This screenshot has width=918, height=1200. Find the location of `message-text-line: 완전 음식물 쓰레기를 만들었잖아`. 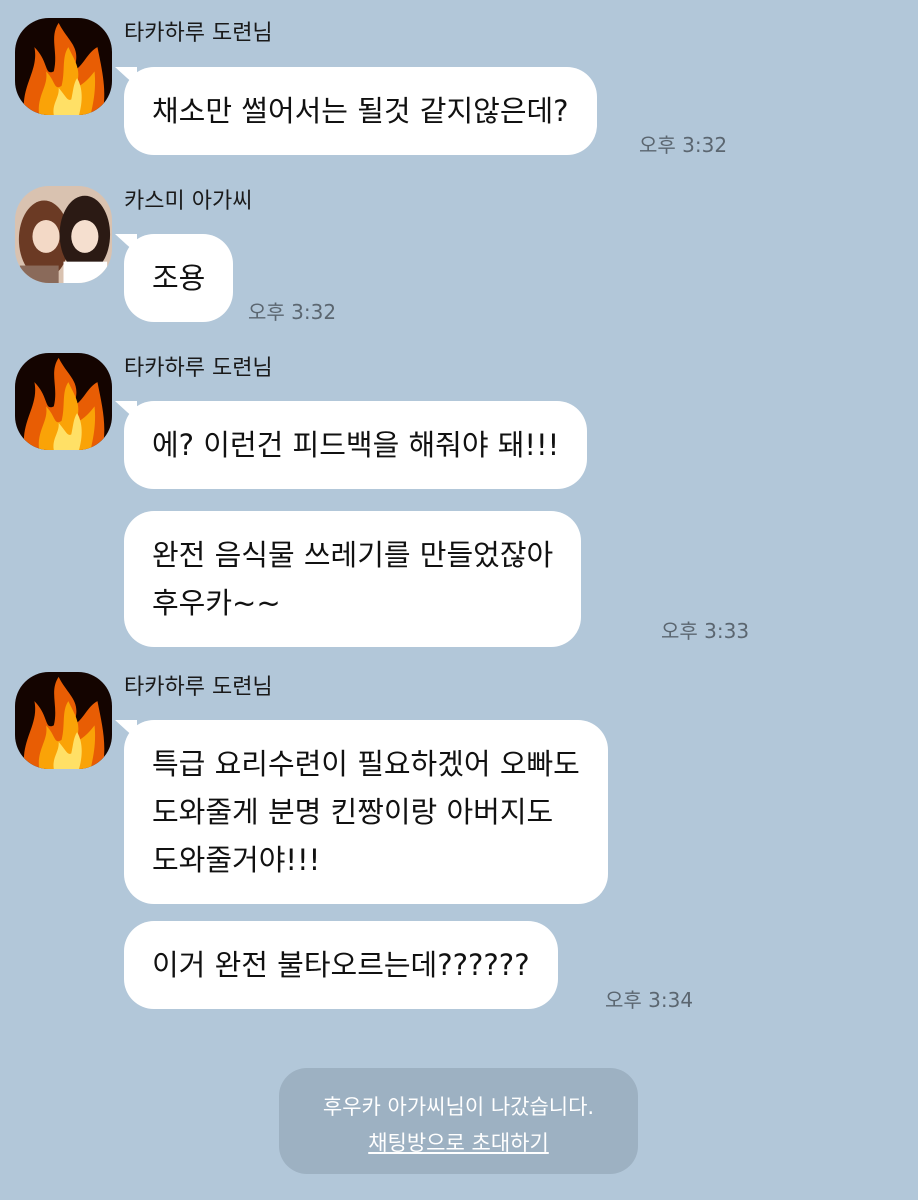

message-text-line: 완전 음식물 쓰레기를 만들었잖아 is located at coordinates (353, 555).